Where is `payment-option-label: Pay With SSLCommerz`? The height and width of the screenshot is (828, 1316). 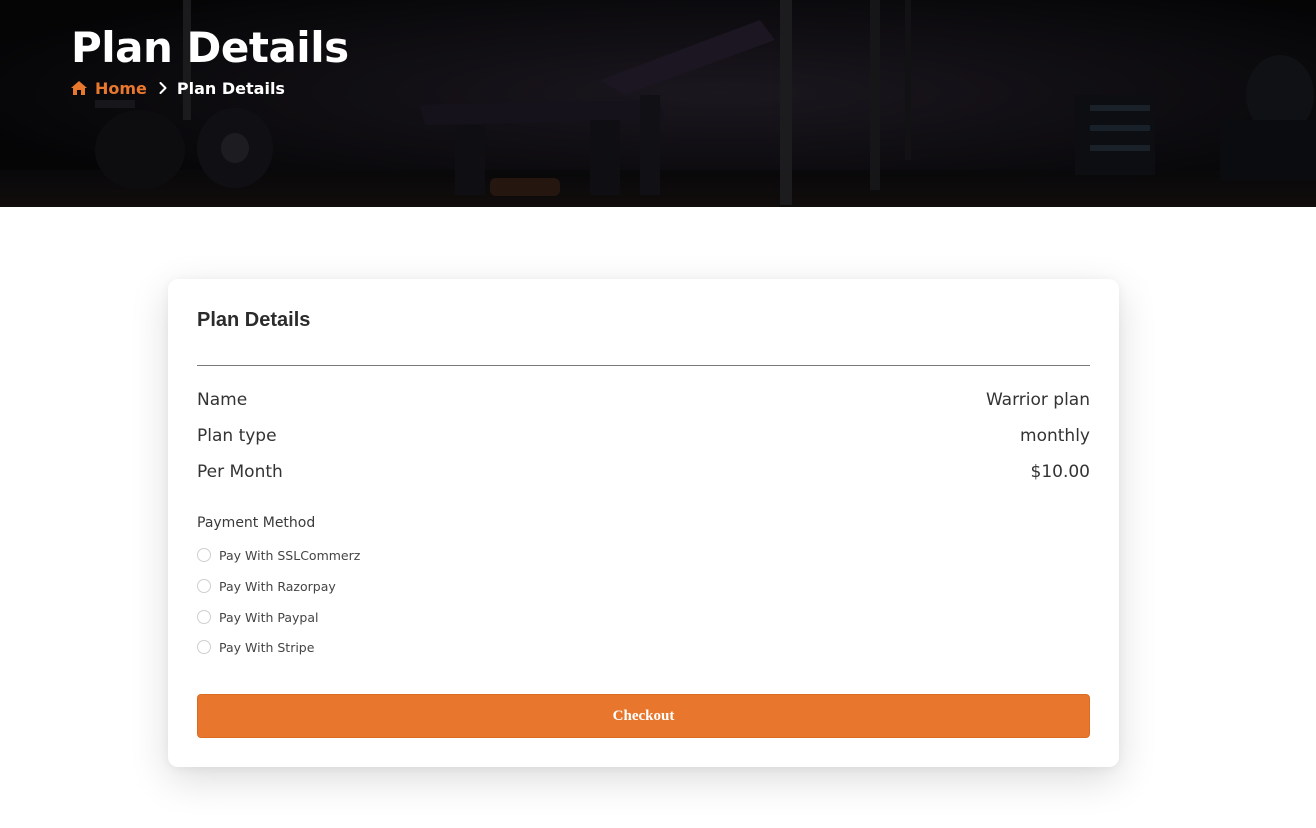
payment-option-label: Pay With SSLCommerz is located at coordinates (290, 555).